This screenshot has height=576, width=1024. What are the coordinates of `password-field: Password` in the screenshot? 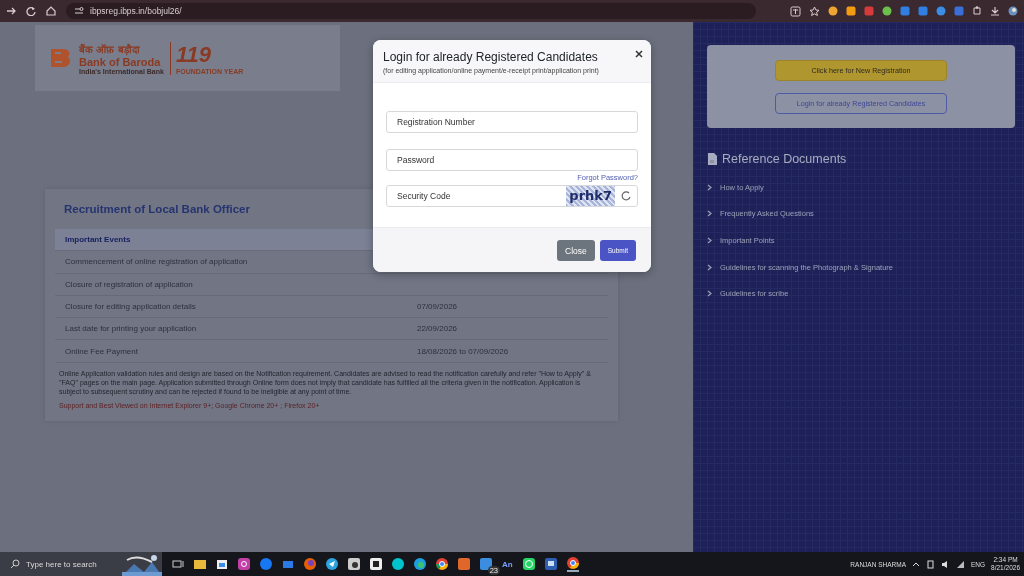 It's located at (512, 160).